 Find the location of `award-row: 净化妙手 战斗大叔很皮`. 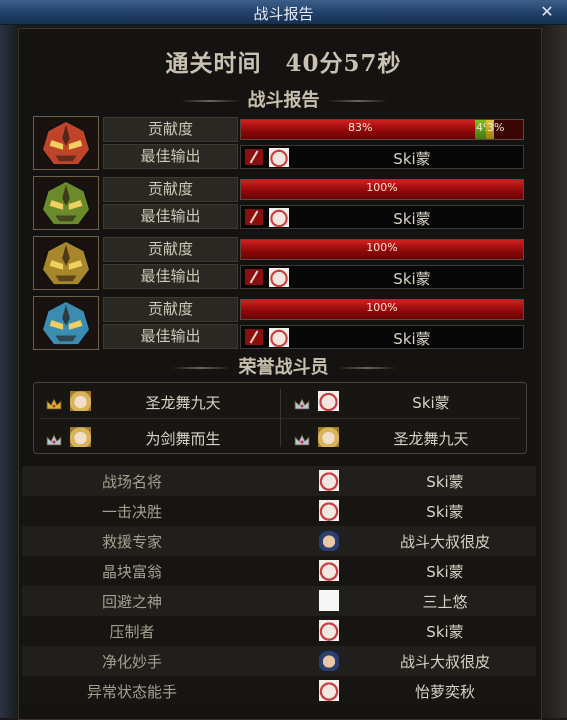

award-row: 净化妙手 战斗大叔很皮 is located at coordinates (279, 661).